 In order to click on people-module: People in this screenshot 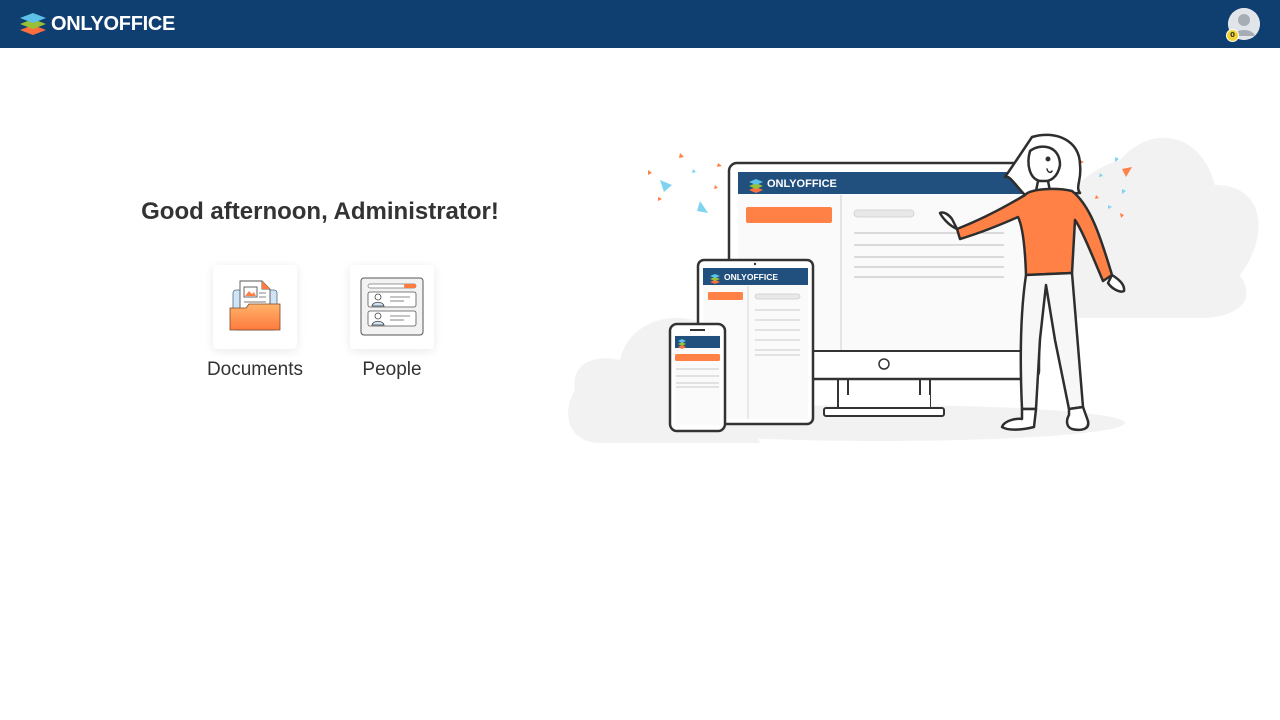, I will do `click(392, 323)`.